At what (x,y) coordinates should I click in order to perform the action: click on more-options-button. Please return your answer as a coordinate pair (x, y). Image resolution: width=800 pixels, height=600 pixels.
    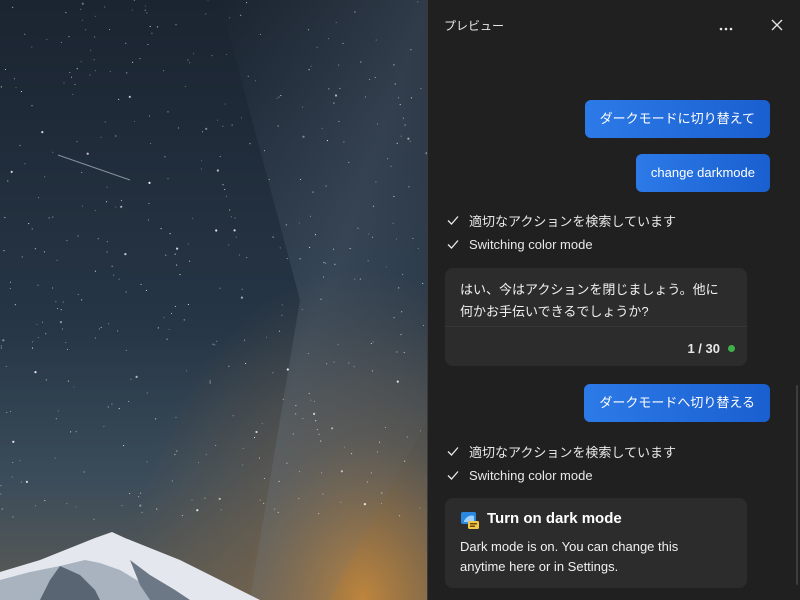
    Looking at the image, I should click on (726, 25).